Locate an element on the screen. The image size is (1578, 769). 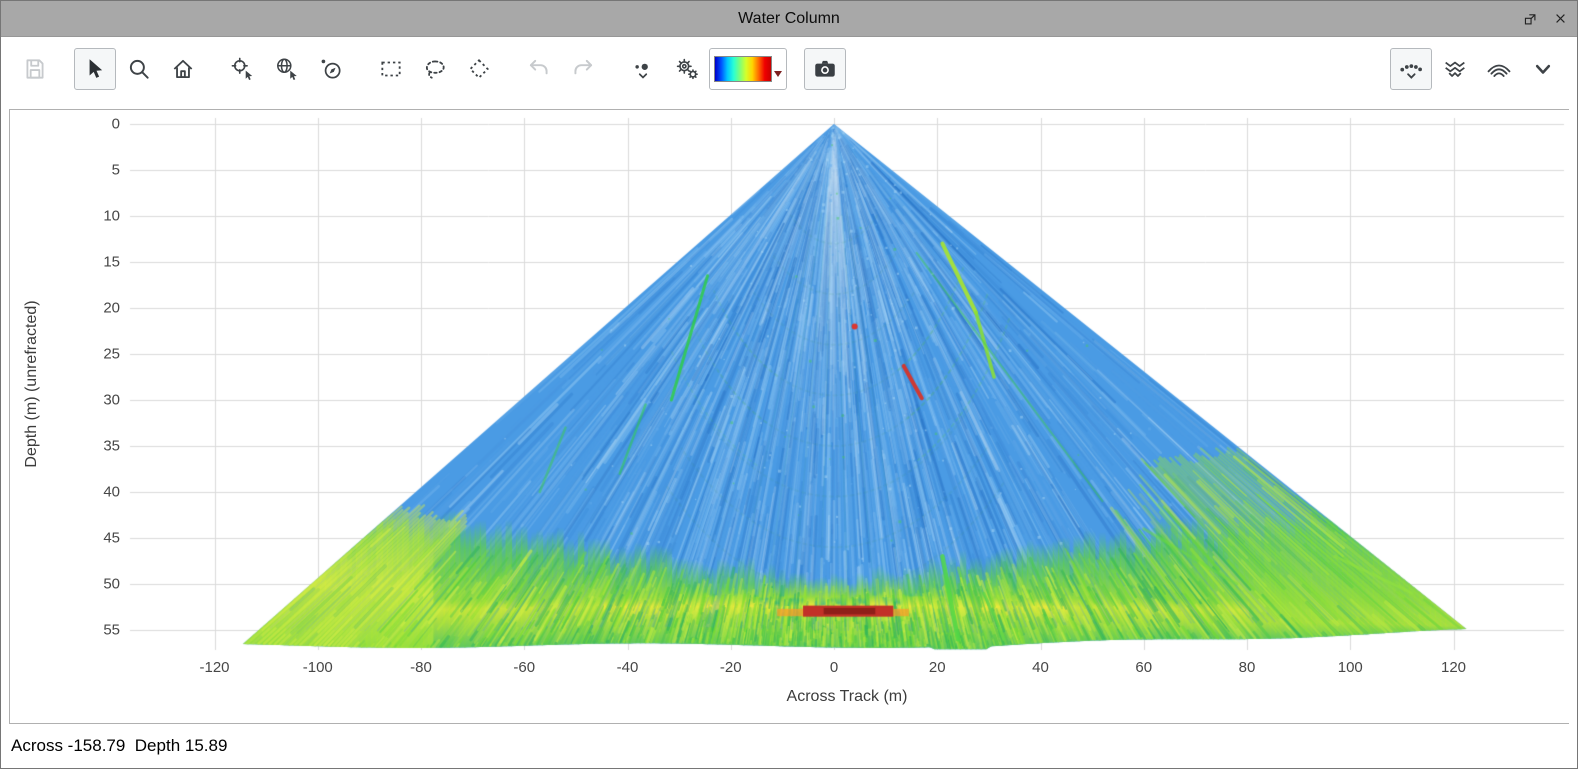
dotted-rectangle-icon is located at coordinates (391, 69).